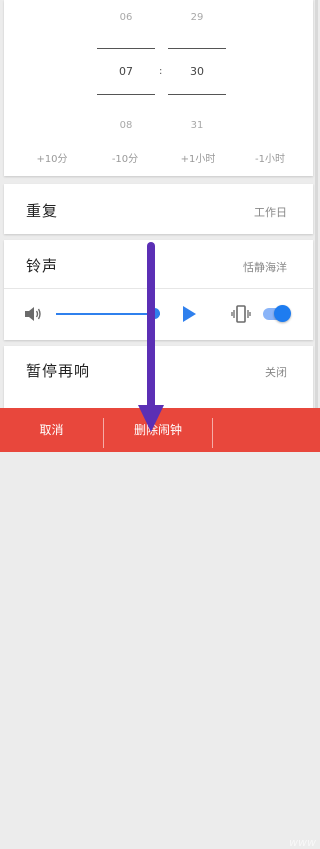 The image size is (320, 849). What do you see at coordinates (198, 157) in the screenshot?
I see `plus-1-hour-button: +1小时` at bounding box center [198, 157].